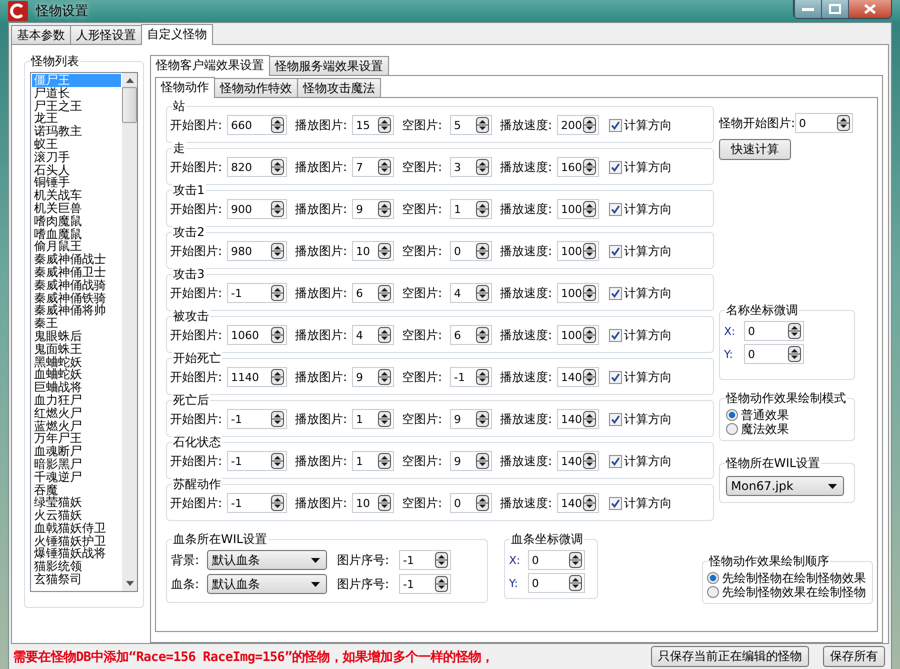 The width and height of the screenshot is (900, 669). What do you see at coordinates (76, 553) in the screenshot?
I see `list-item: 爆锤猫妖战将` at bounding box center [76, 553].